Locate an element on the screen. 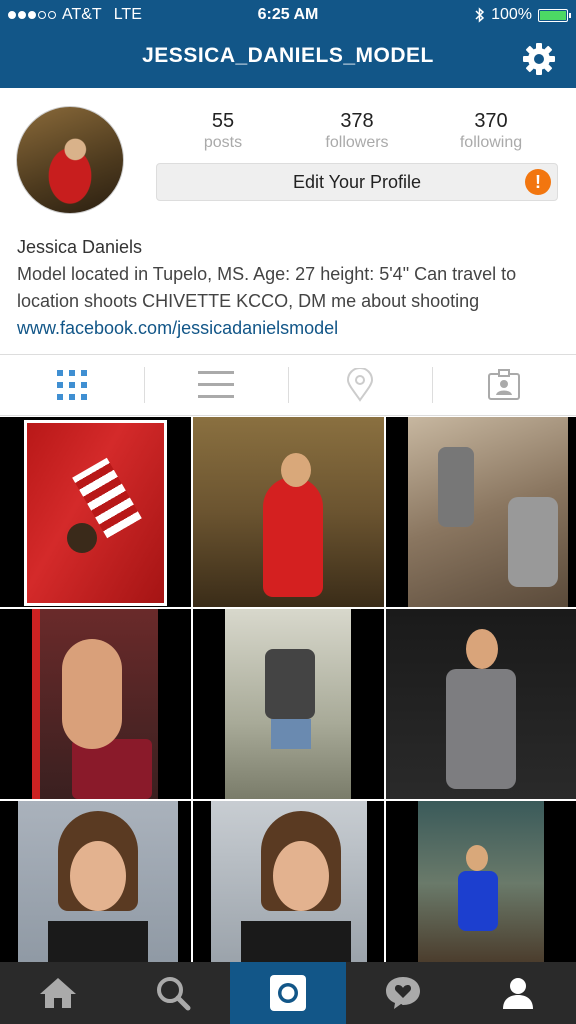  tab-grid is located at coordinates (72, 385).